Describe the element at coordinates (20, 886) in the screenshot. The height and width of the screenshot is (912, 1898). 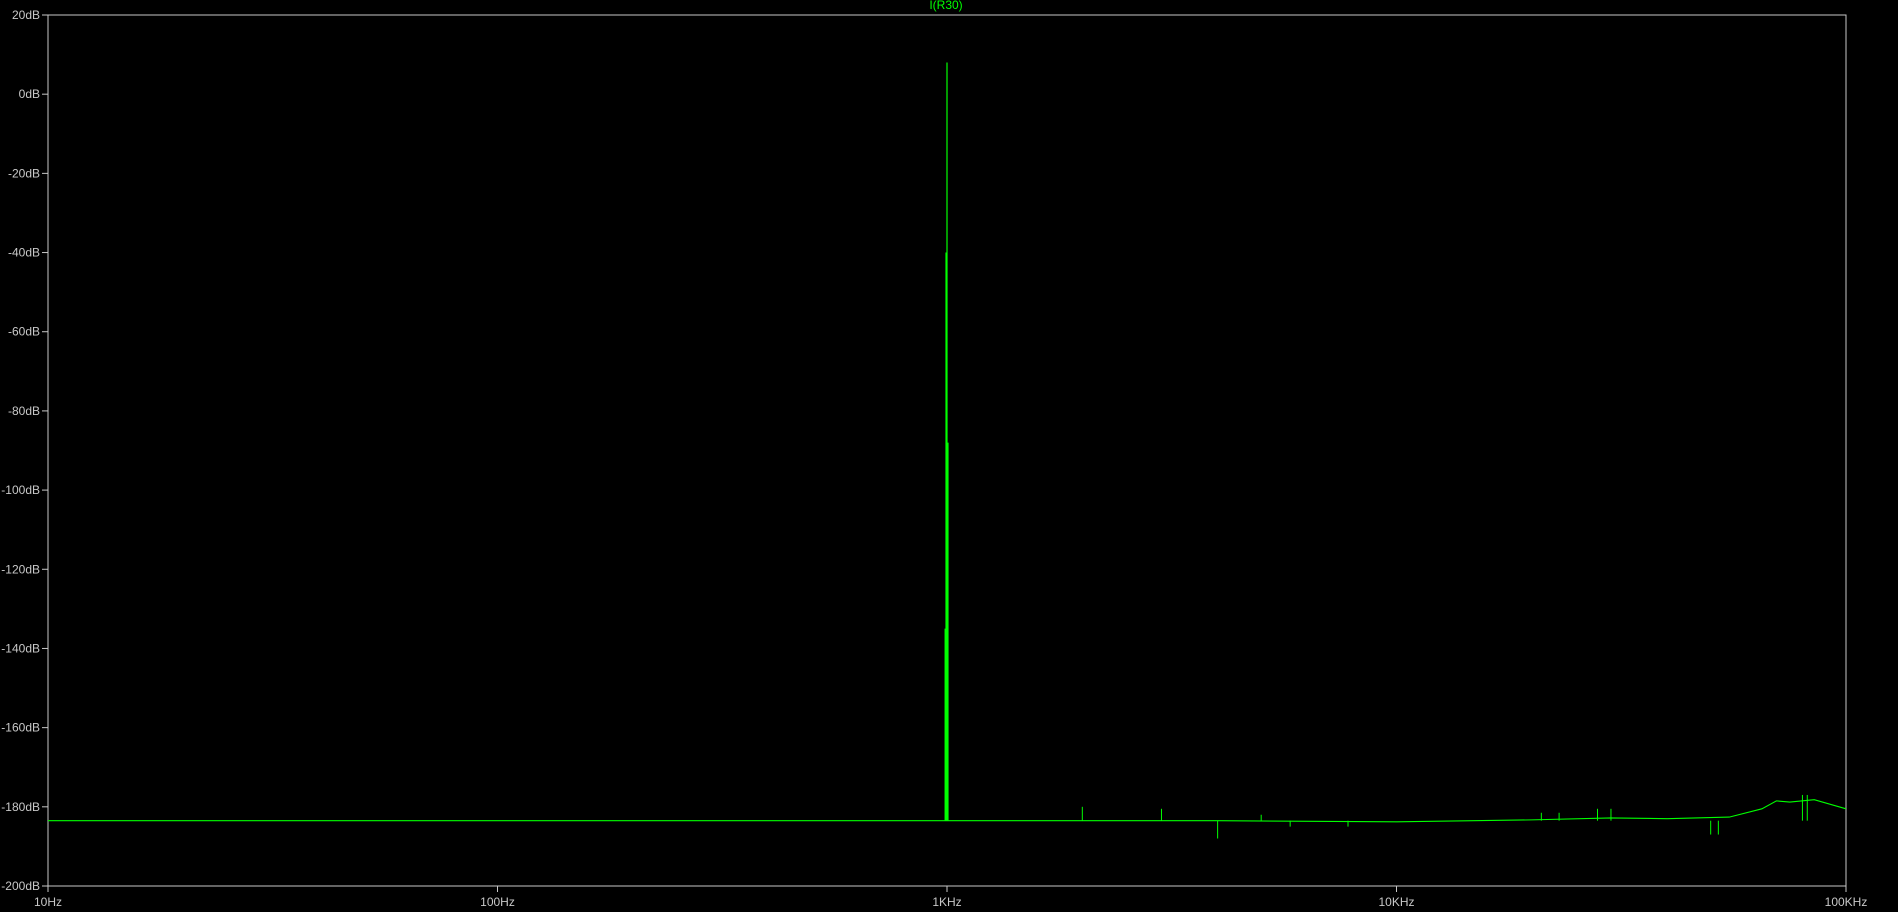
I see `y-tick-label: -200dB` at that location.